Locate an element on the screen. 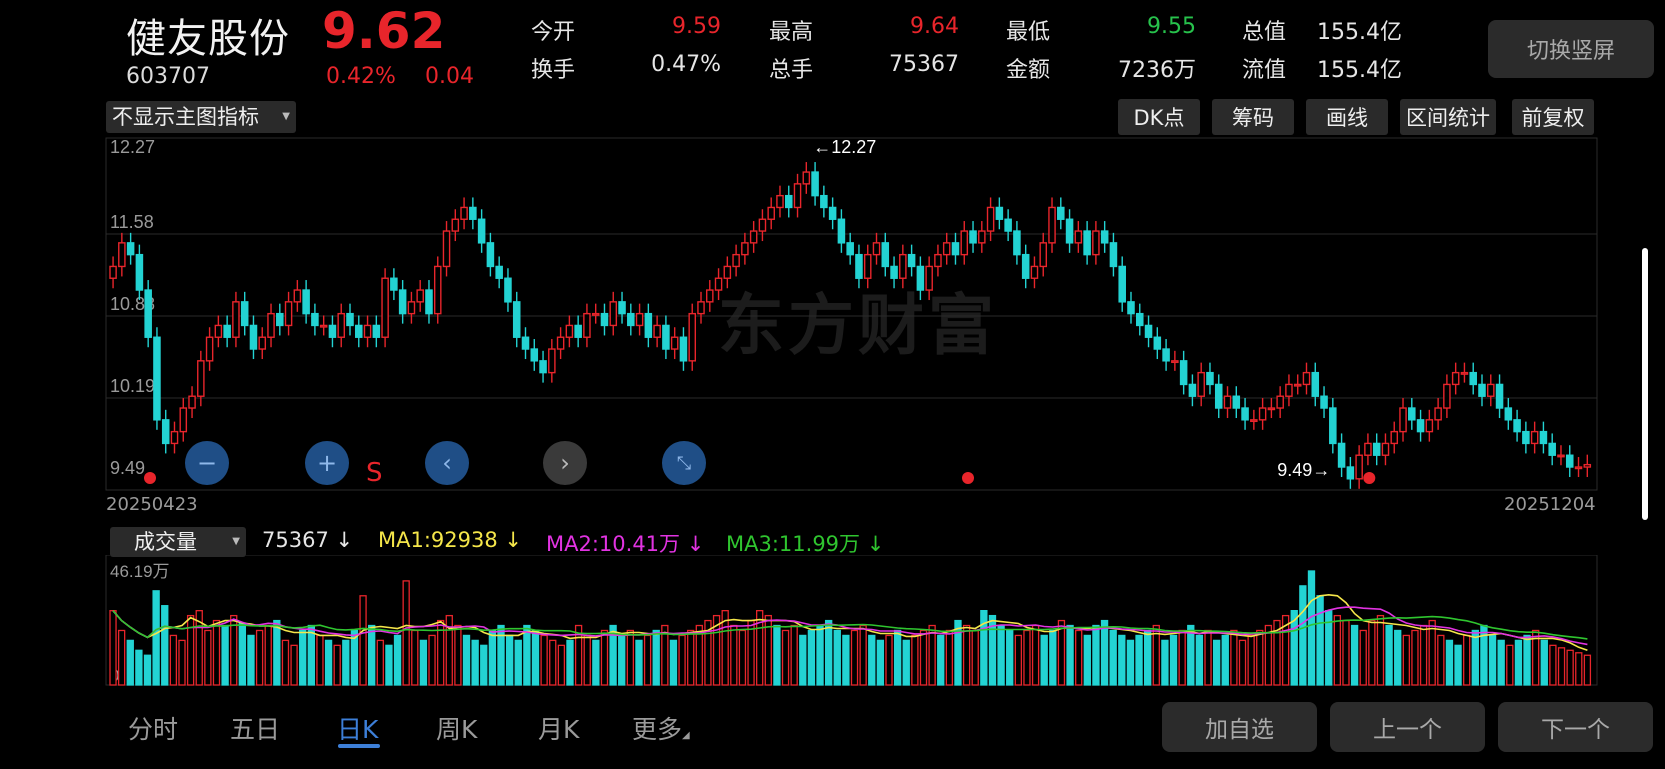  add-watchlist-button: 加自选 is located at coordinates (1239, 727).